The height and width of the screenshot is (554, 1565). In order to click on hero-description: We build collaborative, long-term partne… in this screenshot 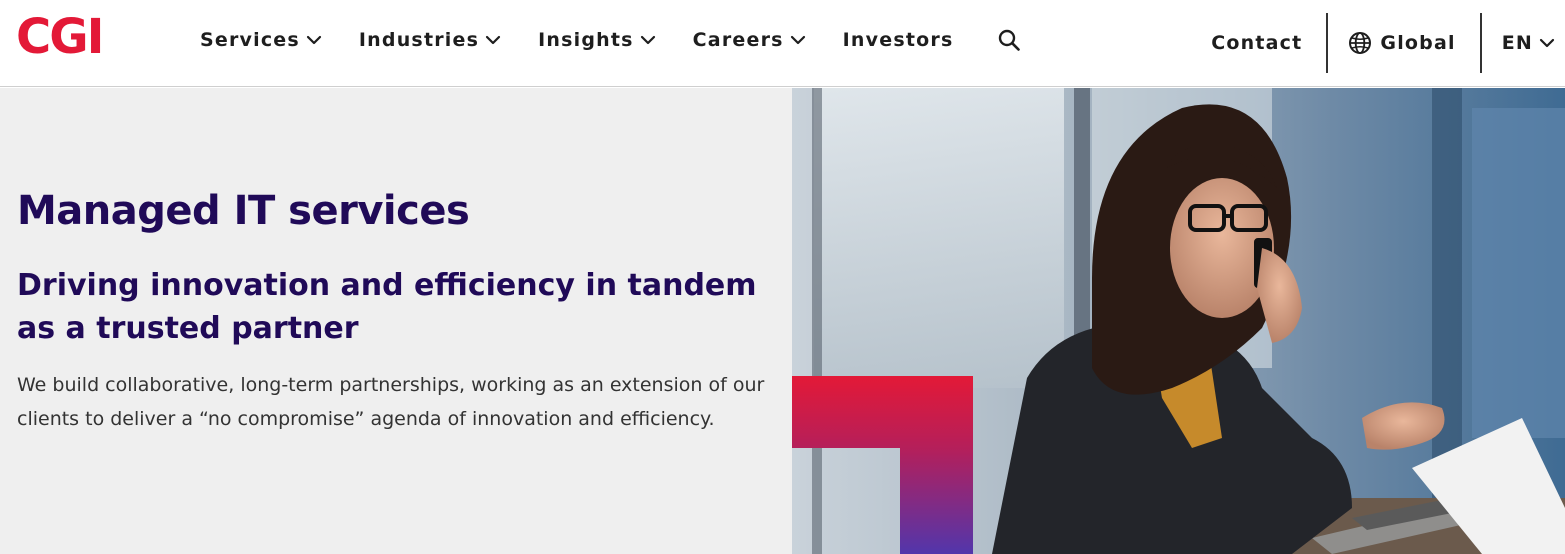, I will do `click(391, 402)`.